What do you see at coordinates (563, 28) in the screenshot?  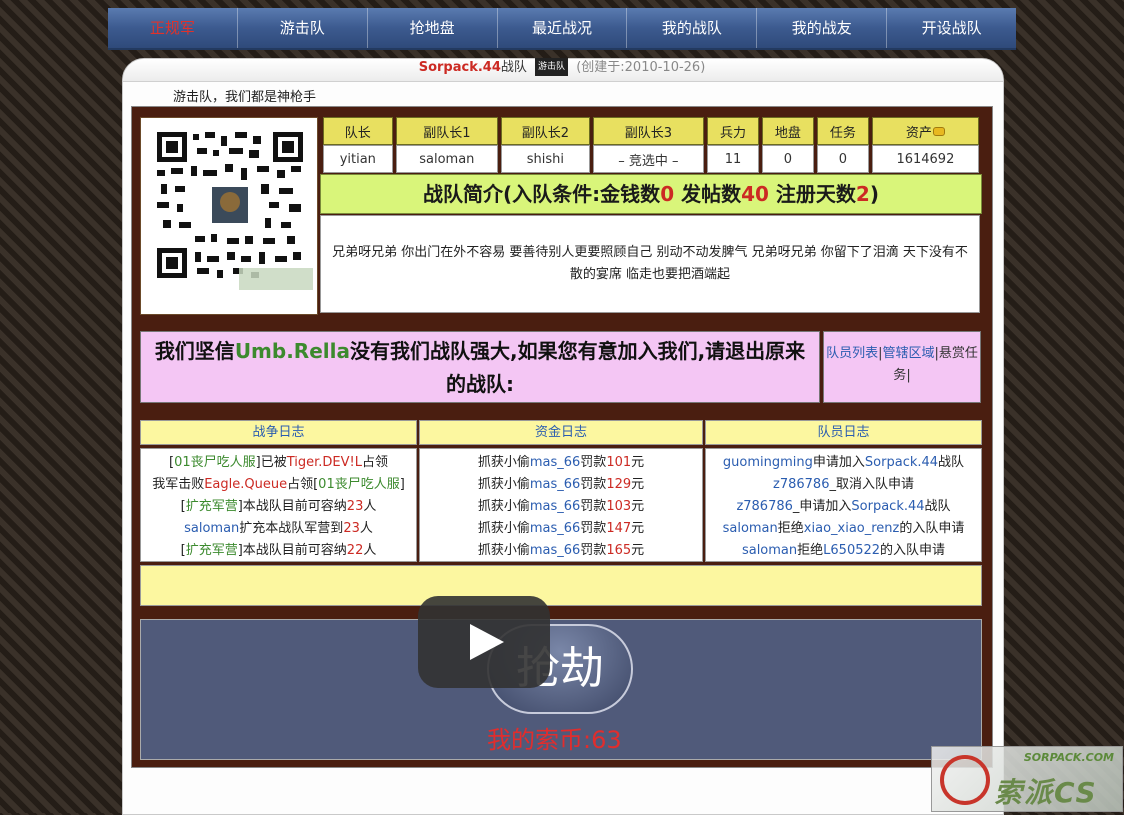 I see `nav-item-recent-battles: 最近战况` at bounding box center [563, 28].